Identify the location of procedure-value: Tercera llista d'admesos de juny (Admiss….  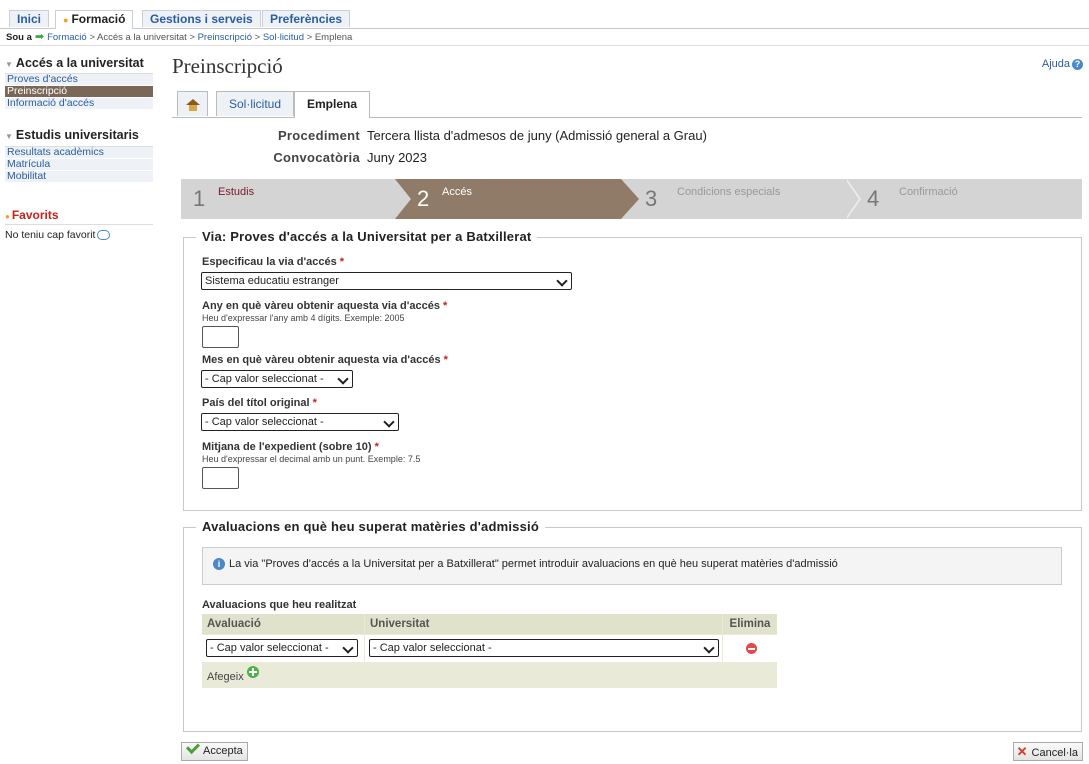
(537, 135).